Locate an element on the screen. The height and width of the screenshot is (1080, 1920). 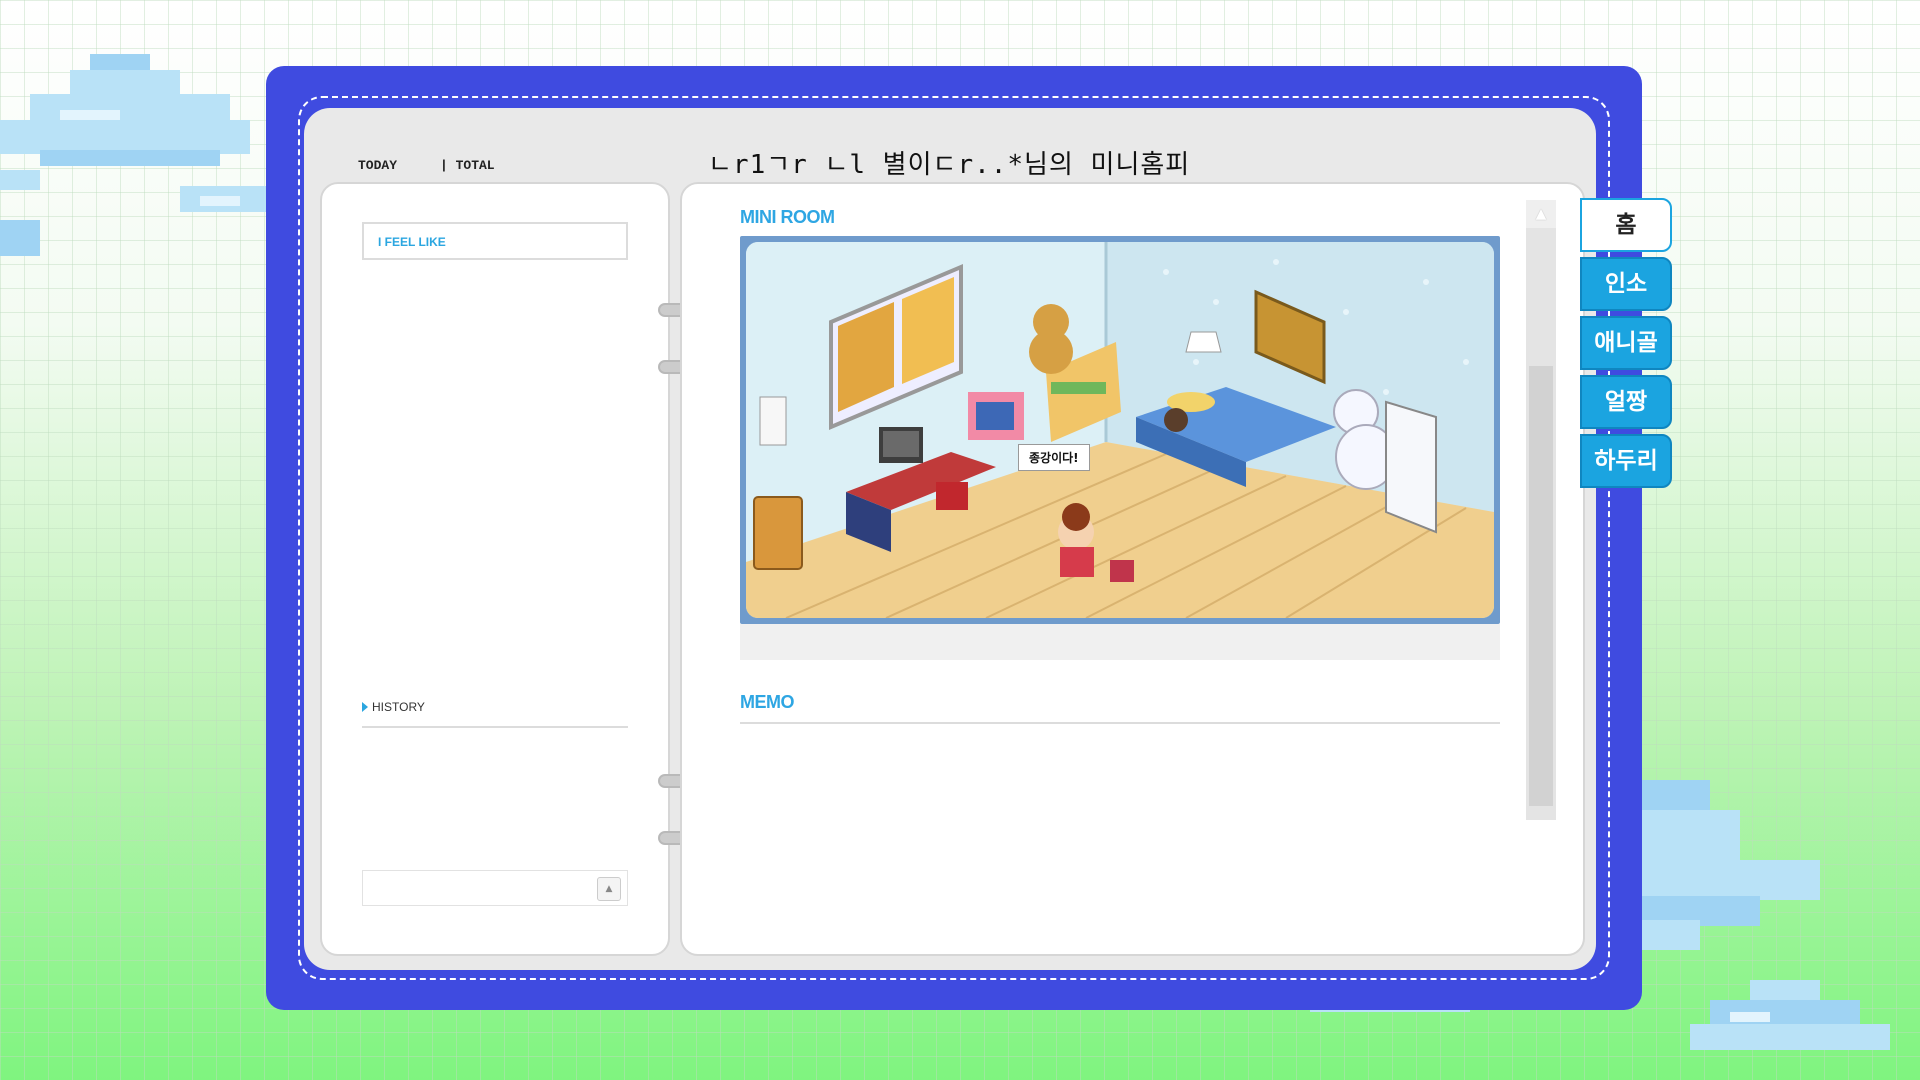
scroll-up-arrow: ▲ is located at coordinates (1541, 214).